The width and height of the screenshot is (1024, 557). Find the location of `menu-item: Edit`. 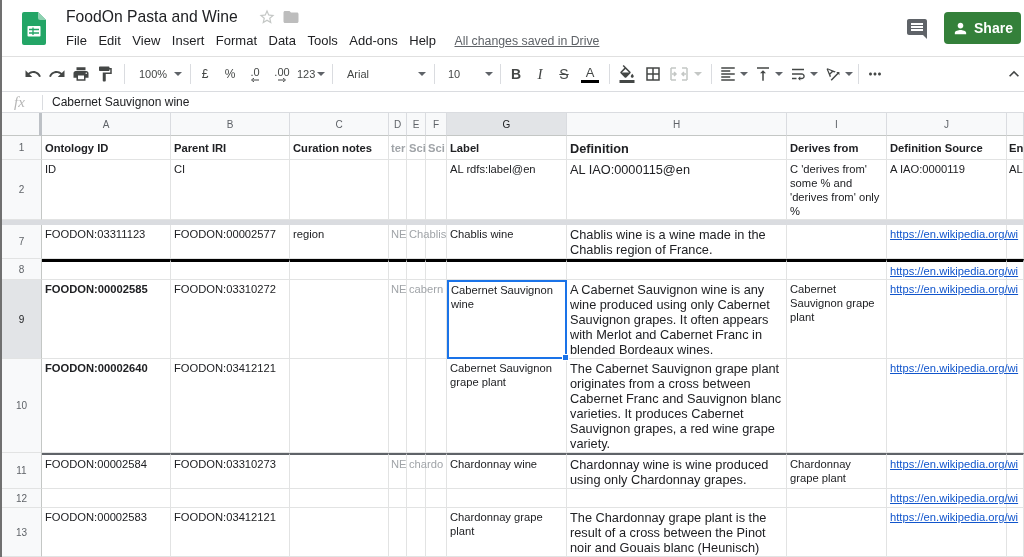

menu-item: Edit is located at coordinates (109, 41).